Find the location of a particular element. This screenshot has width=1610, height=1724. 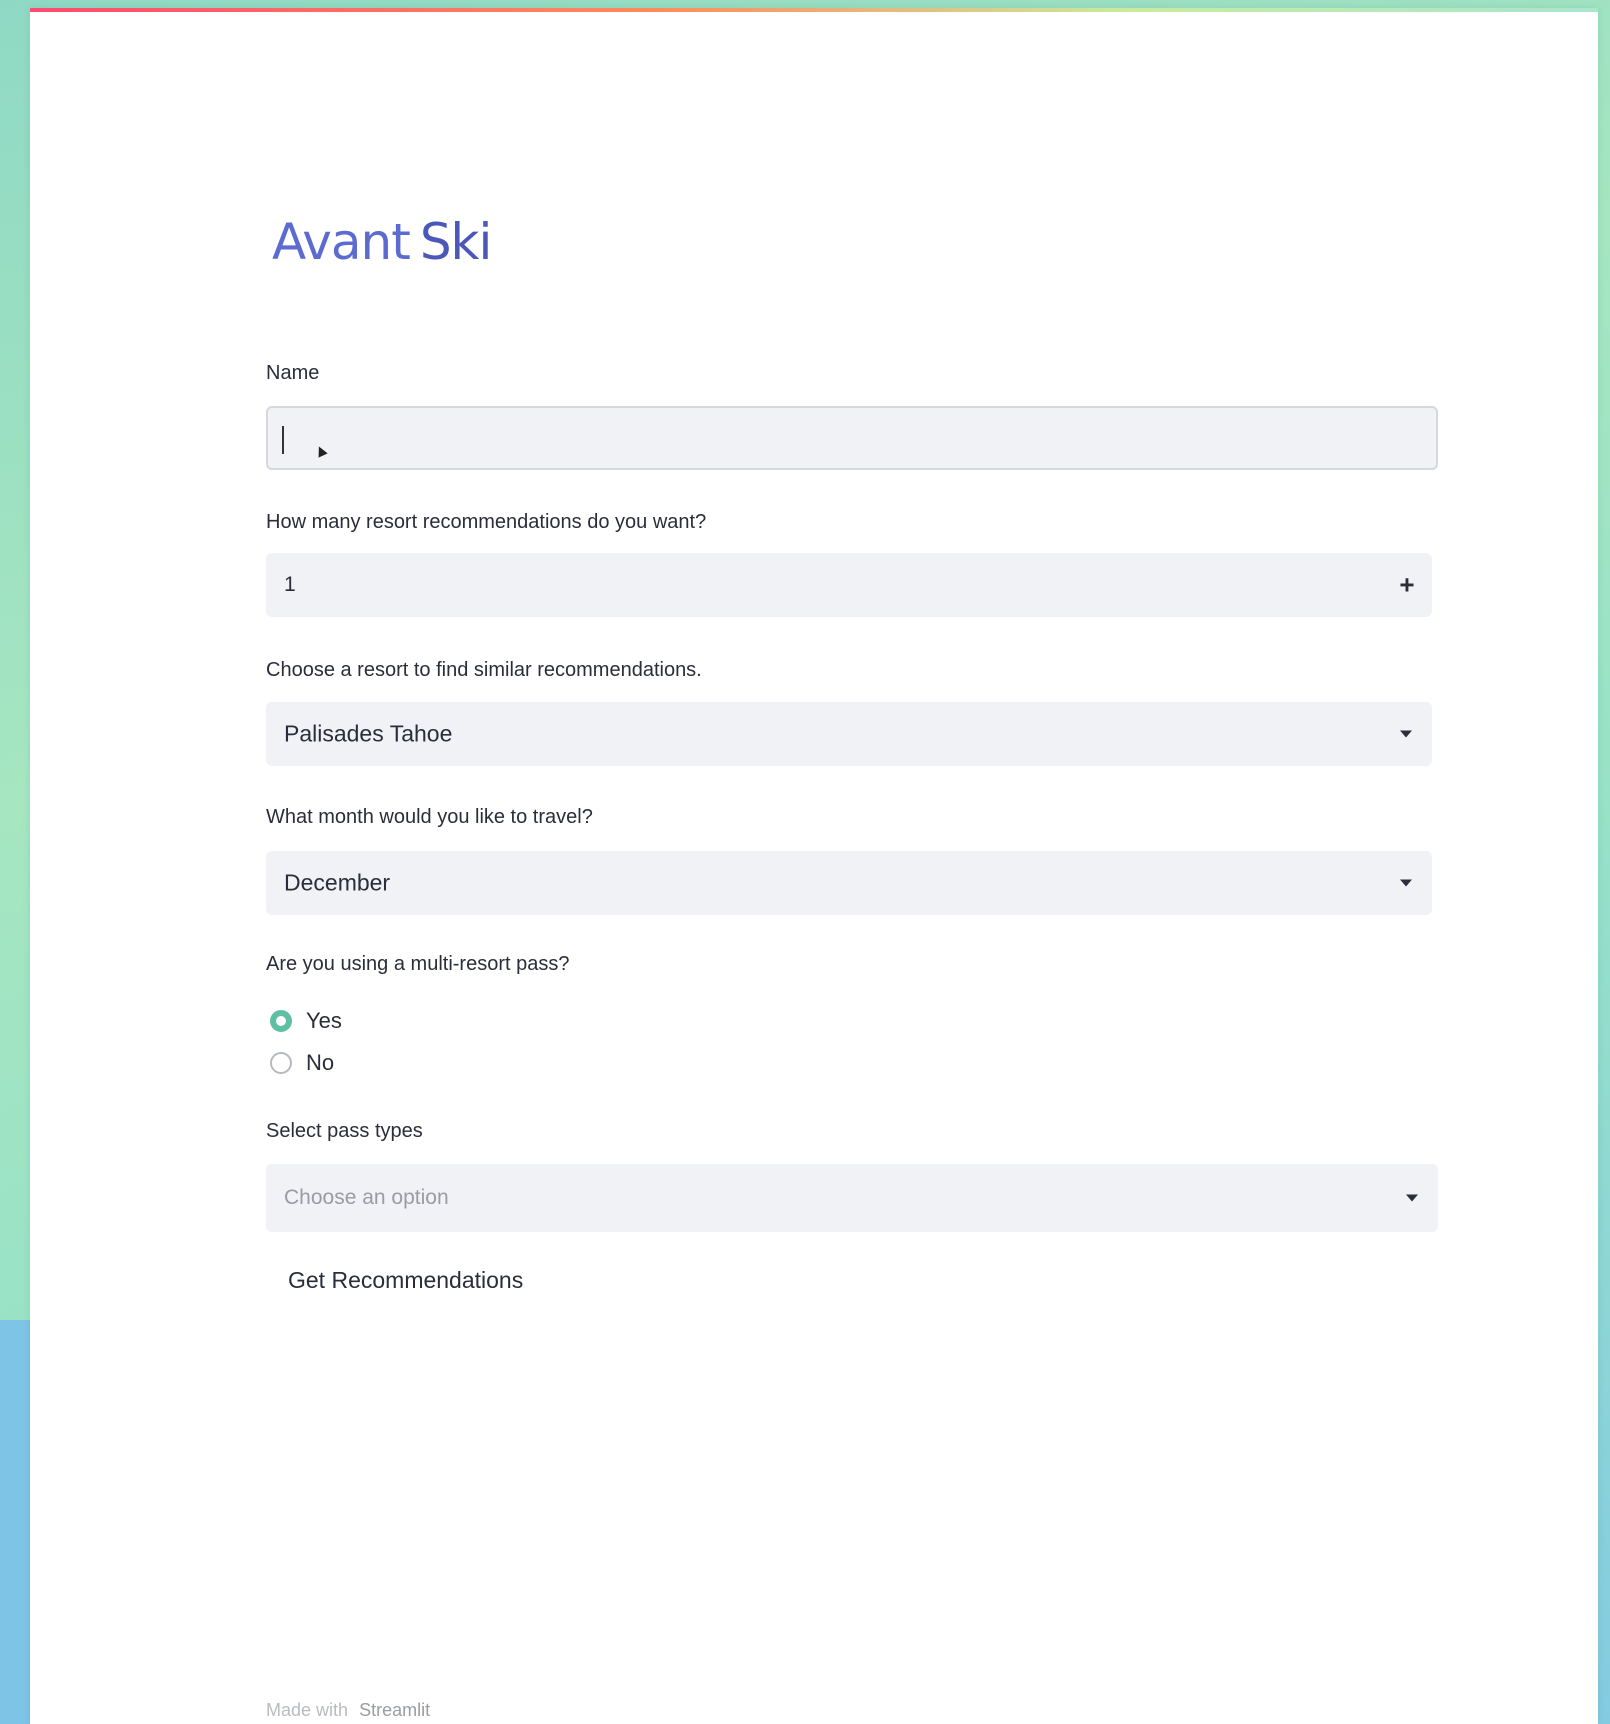

month-select: December is located at coordinates (849, 883).